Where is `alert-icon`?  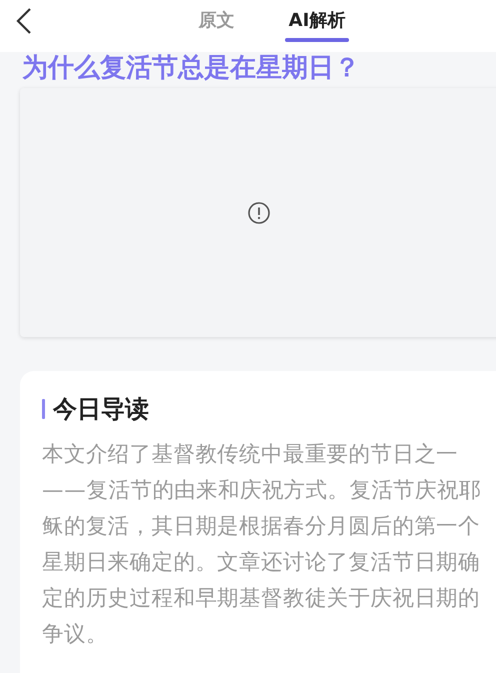
alert-icon is located at coordinates (259, 212).